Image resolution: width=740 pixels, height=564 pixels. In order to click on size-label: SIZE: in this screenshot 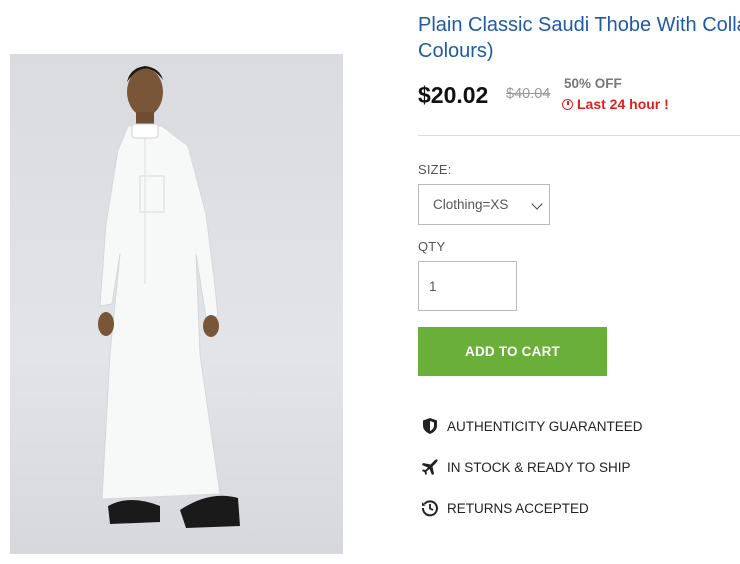, I will do `click(435, 169)`.